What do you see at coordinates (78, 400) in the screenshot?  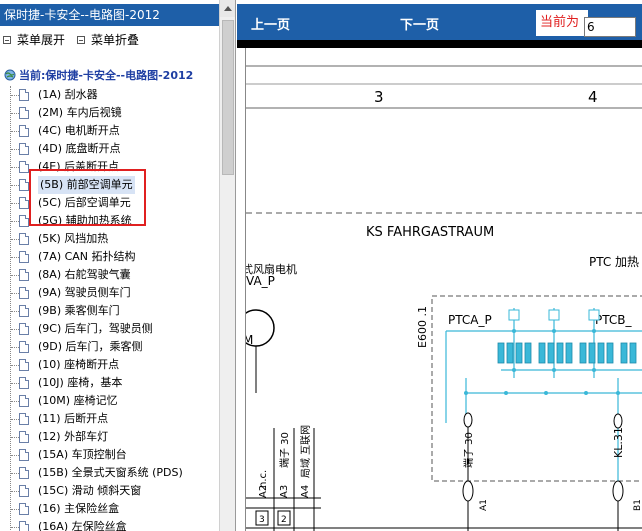 I see `tree-item-label: (10M) 座椅记忆` at bounding box center [78, 400].